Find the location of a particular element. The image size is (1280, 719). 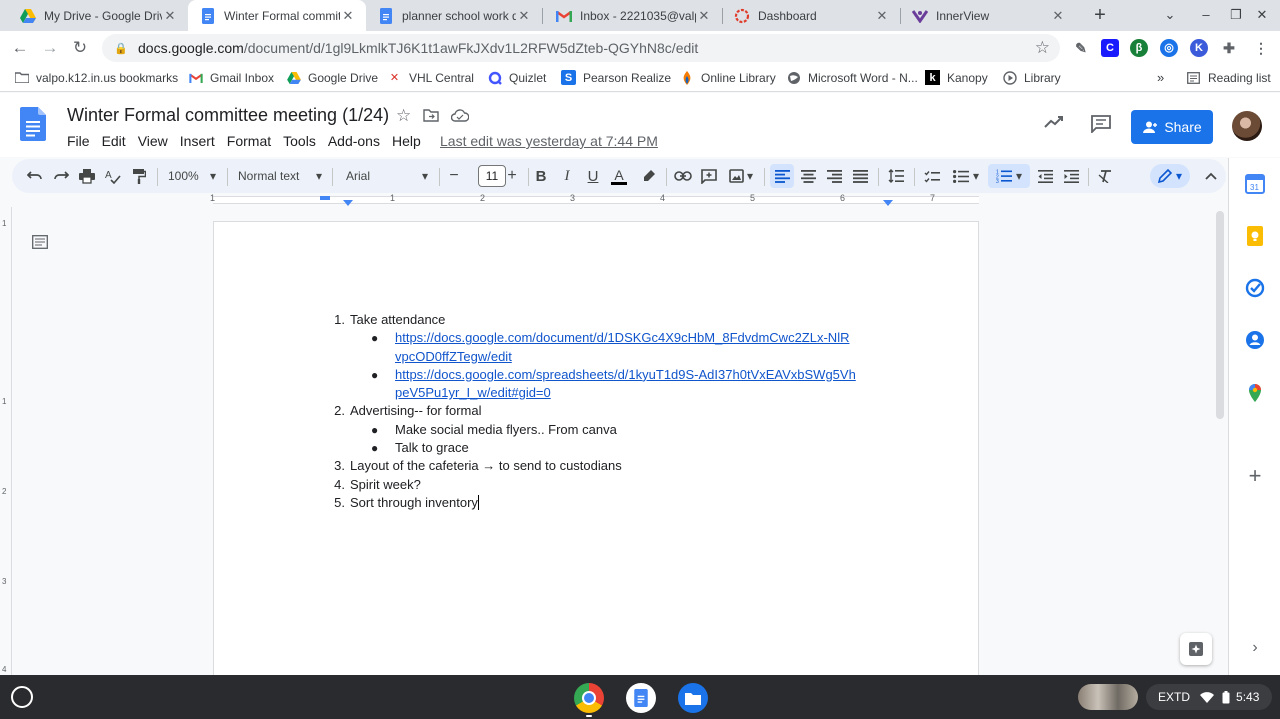

calendar-icon: 31 is located at coordinates (1255, 184).